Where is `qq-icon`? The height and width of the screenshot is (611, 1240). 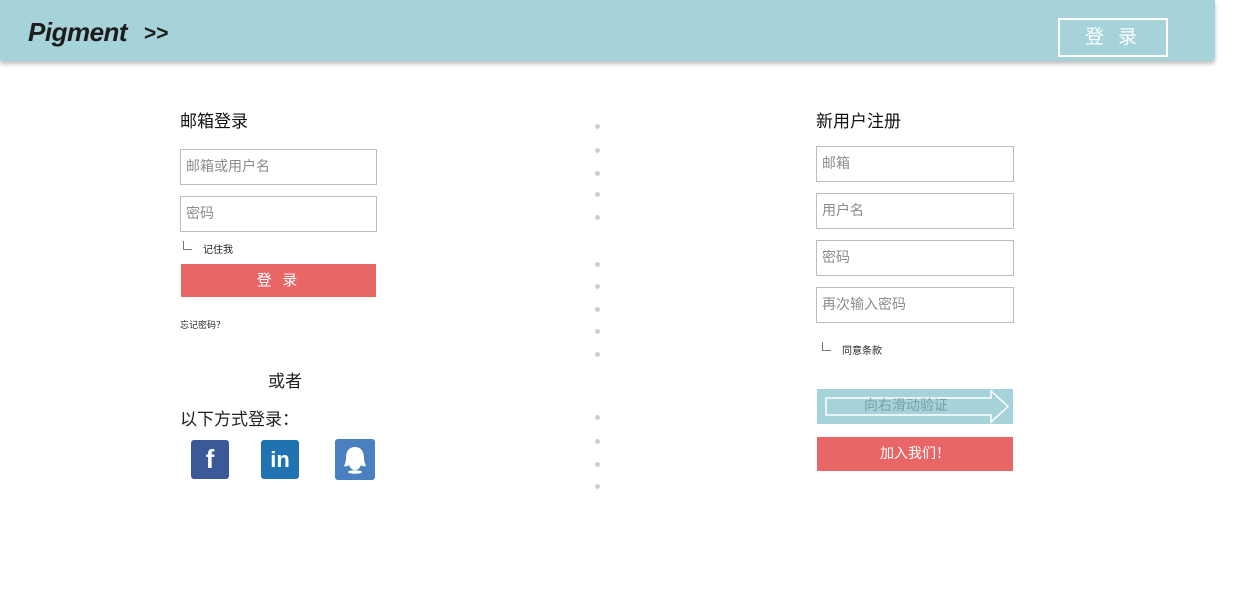
qq-icon is located at coordinates (355, 459).